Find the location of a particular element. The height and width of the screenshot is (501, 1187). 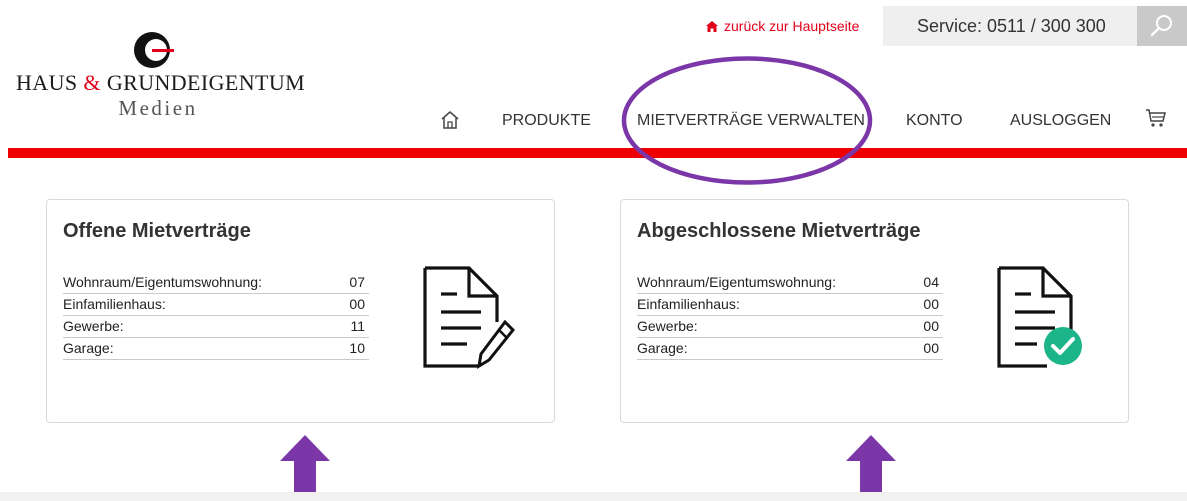

search-button is located at coordinates (1162, 26).